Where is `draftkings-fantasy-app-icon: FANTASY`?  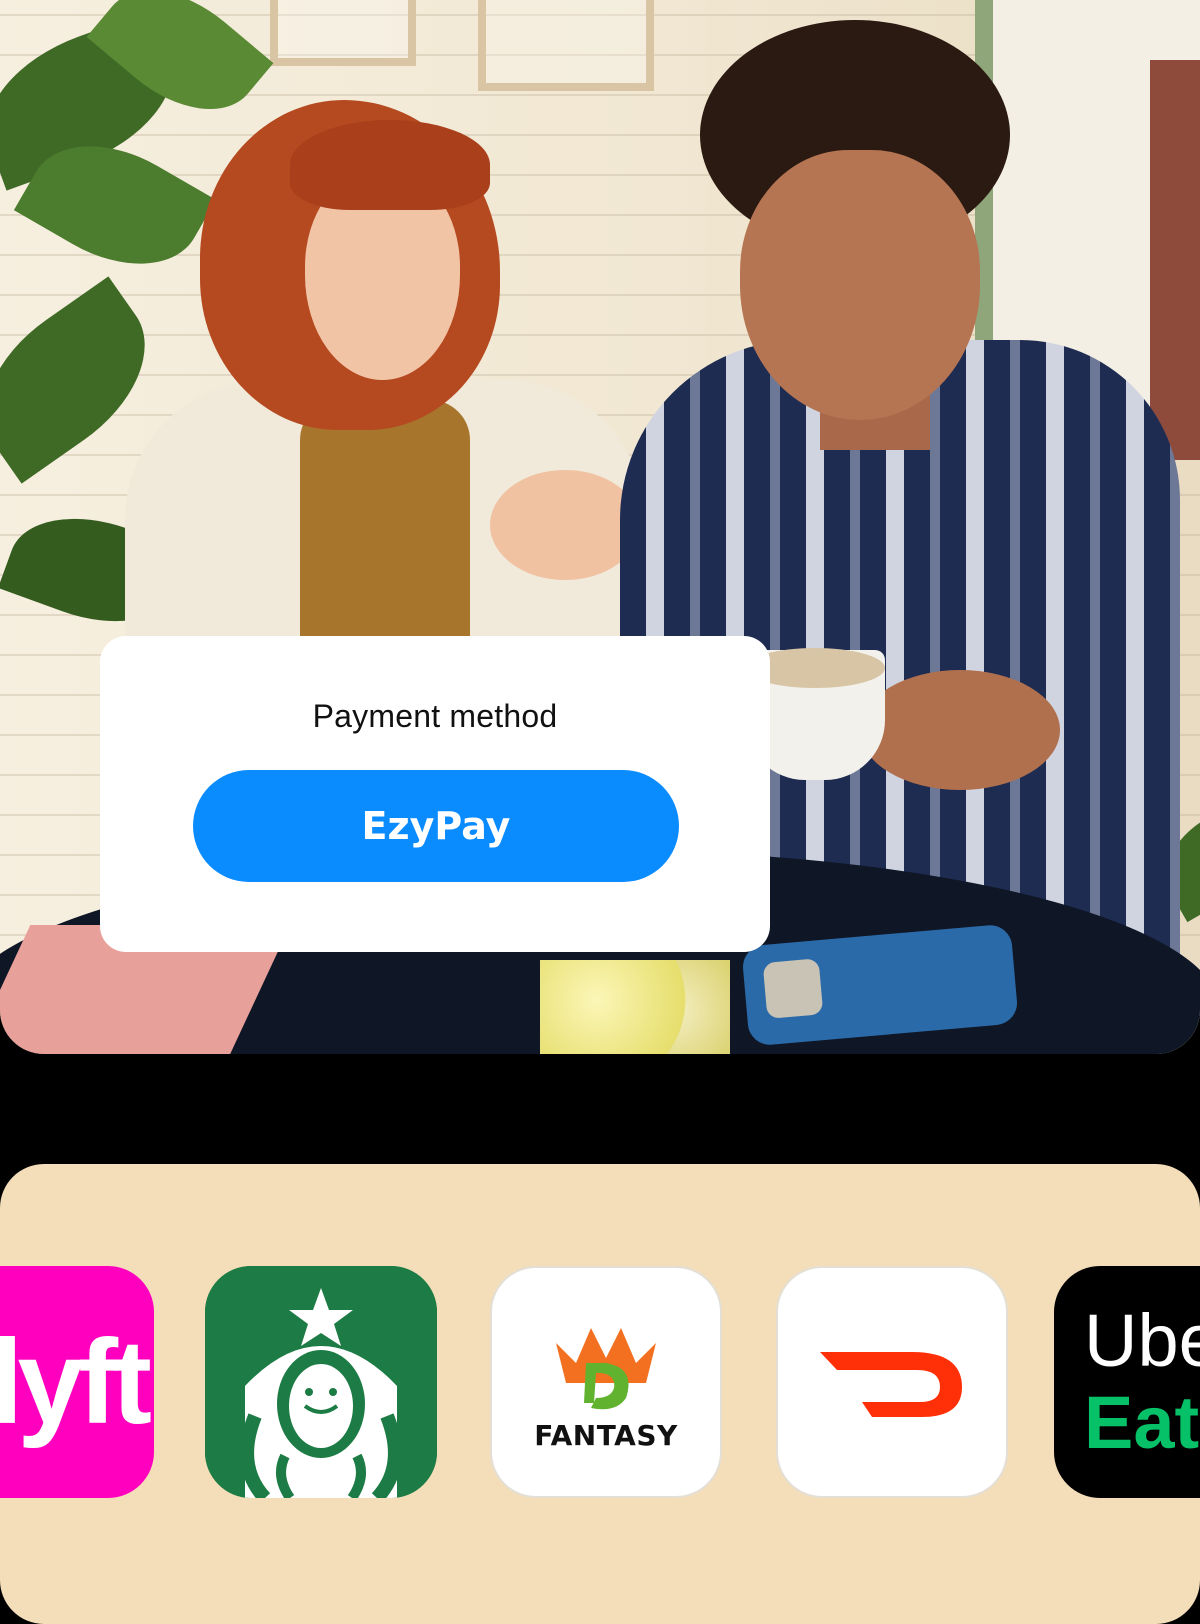 draftkings-fantasy-app-icon: FANTASY is located at coordinates (606, 1382).